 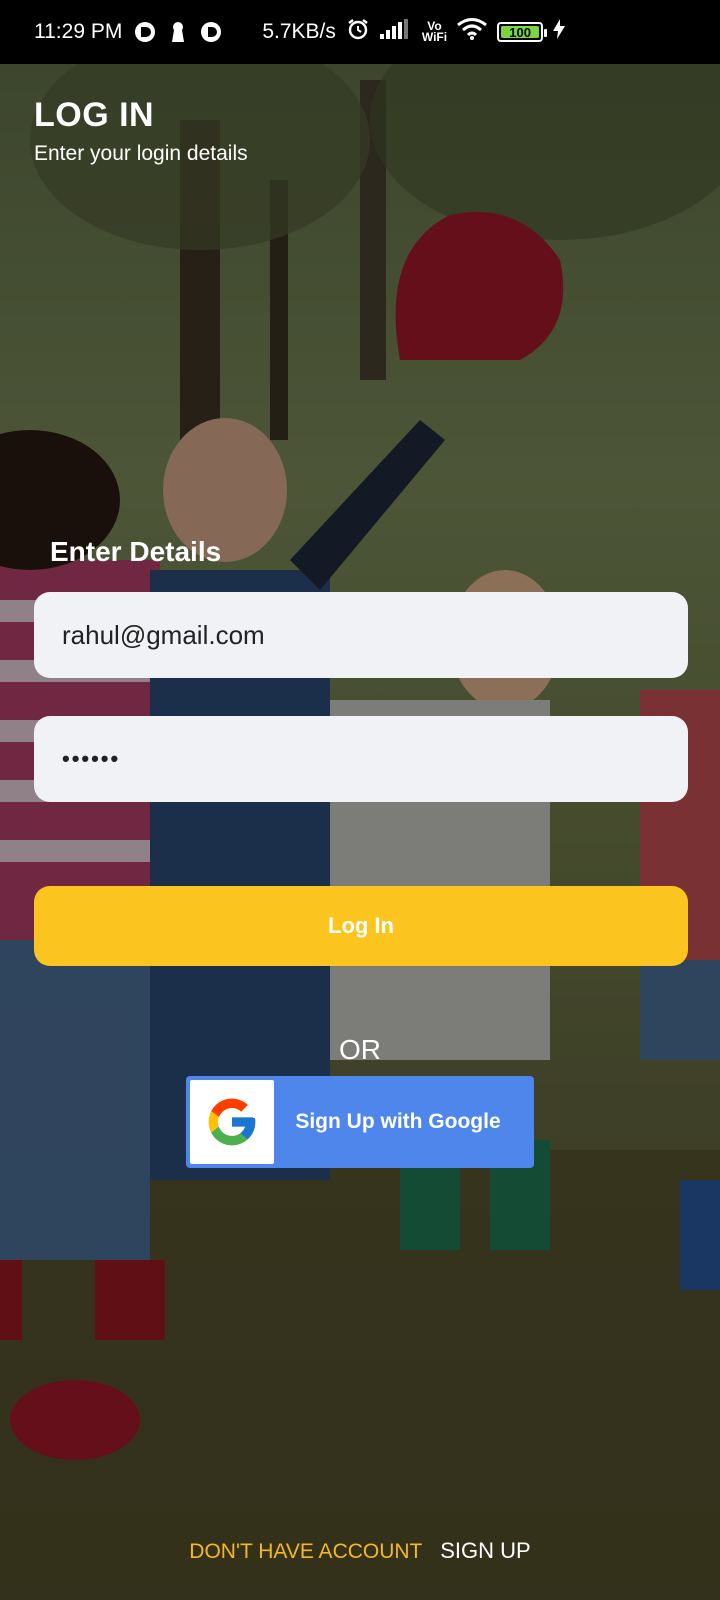 I want to click on notification-icon, so click(x=145, y=32).